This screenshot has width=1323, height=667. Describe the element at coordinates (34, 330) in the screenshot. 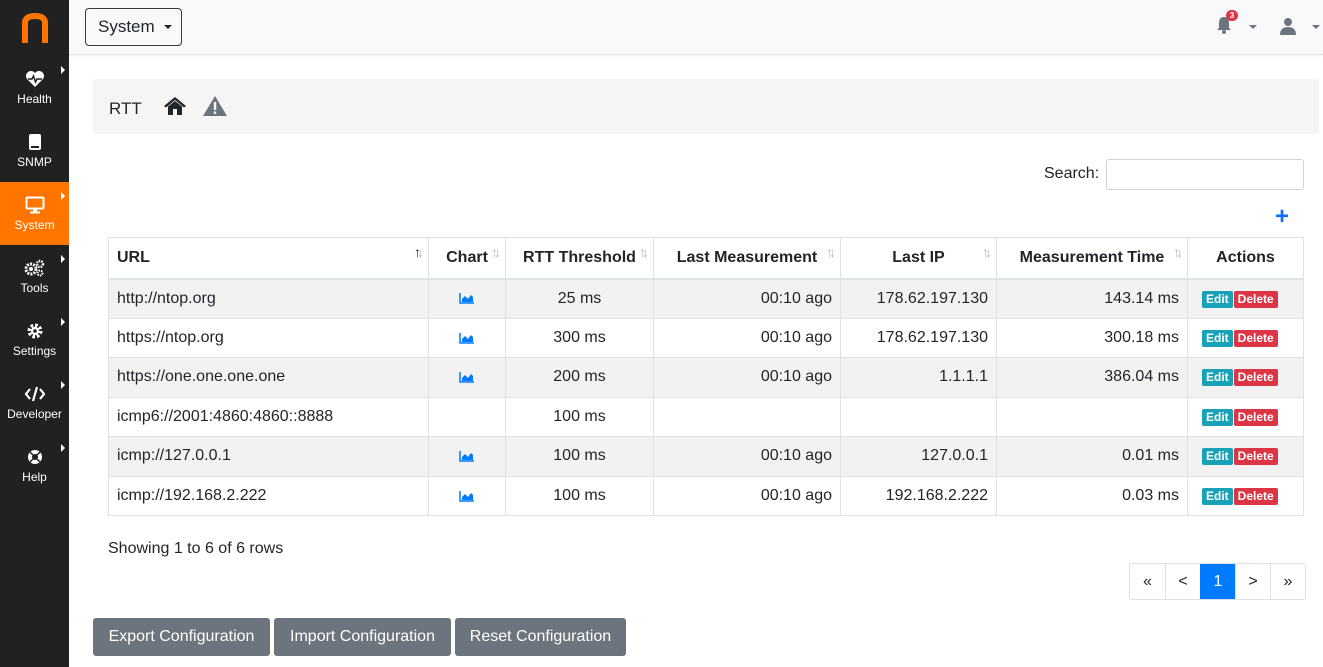

I see `cog-icon` at that location.